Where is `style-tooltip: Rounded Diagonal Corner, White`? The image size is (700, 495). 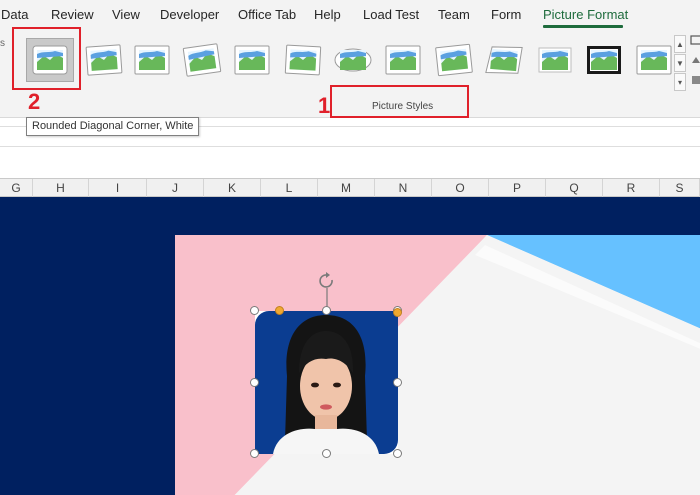
style-tooltip: Rounded Diagonal Corner, White is located at coordinates (113, 126).